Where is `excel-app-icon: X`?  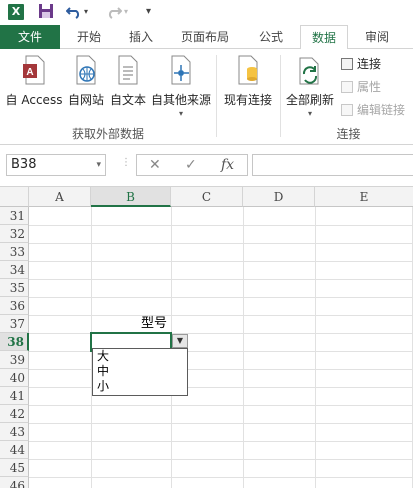
excel-app-icon: X is located at coordinates (16, 12).